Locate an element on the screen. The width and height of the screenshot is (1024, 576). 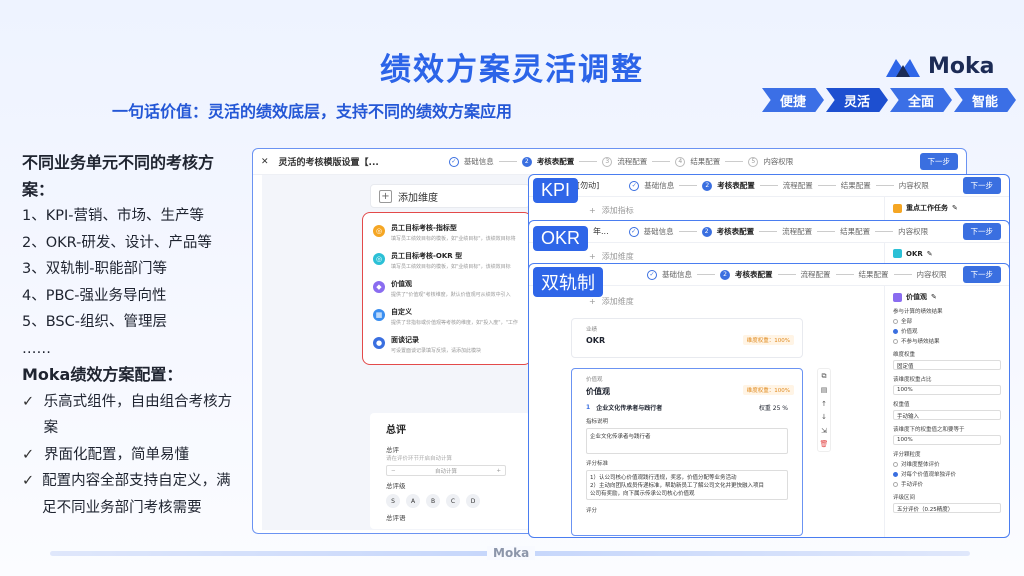
option-desc: 提供了"价值观"考核维度，默认价值观可从绩效中引入 is located at coordinates (451, 295).